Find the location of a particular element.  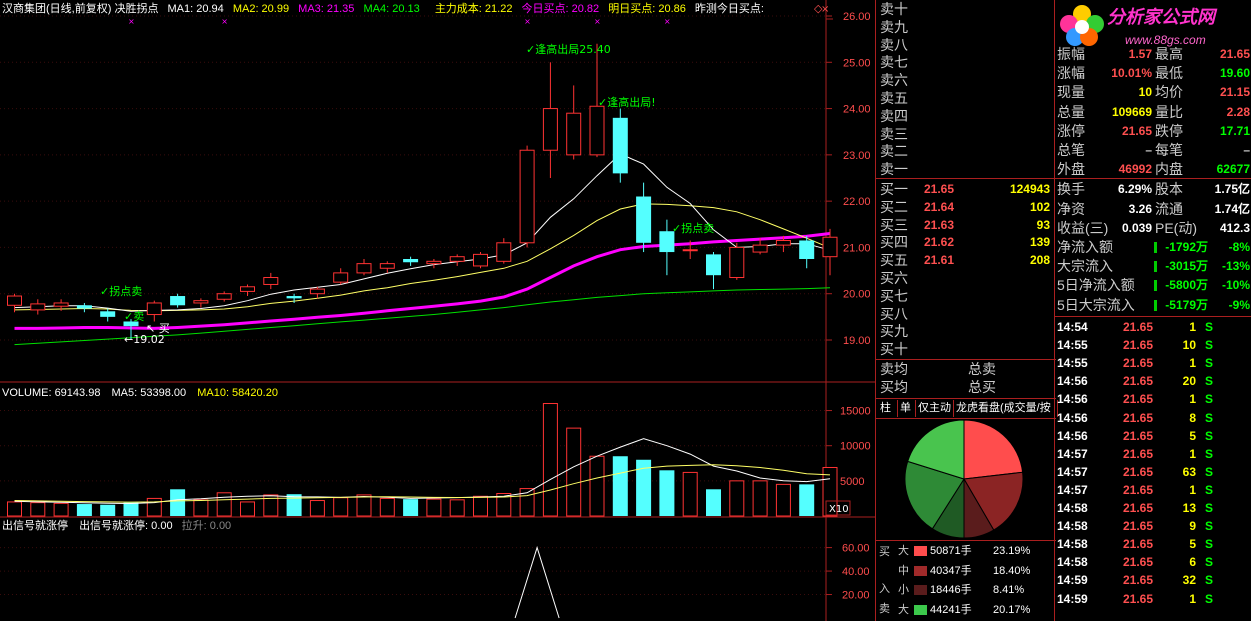

trade-tick-row: 14:57 21.65 63 S is located at coordinates (1153, 472).